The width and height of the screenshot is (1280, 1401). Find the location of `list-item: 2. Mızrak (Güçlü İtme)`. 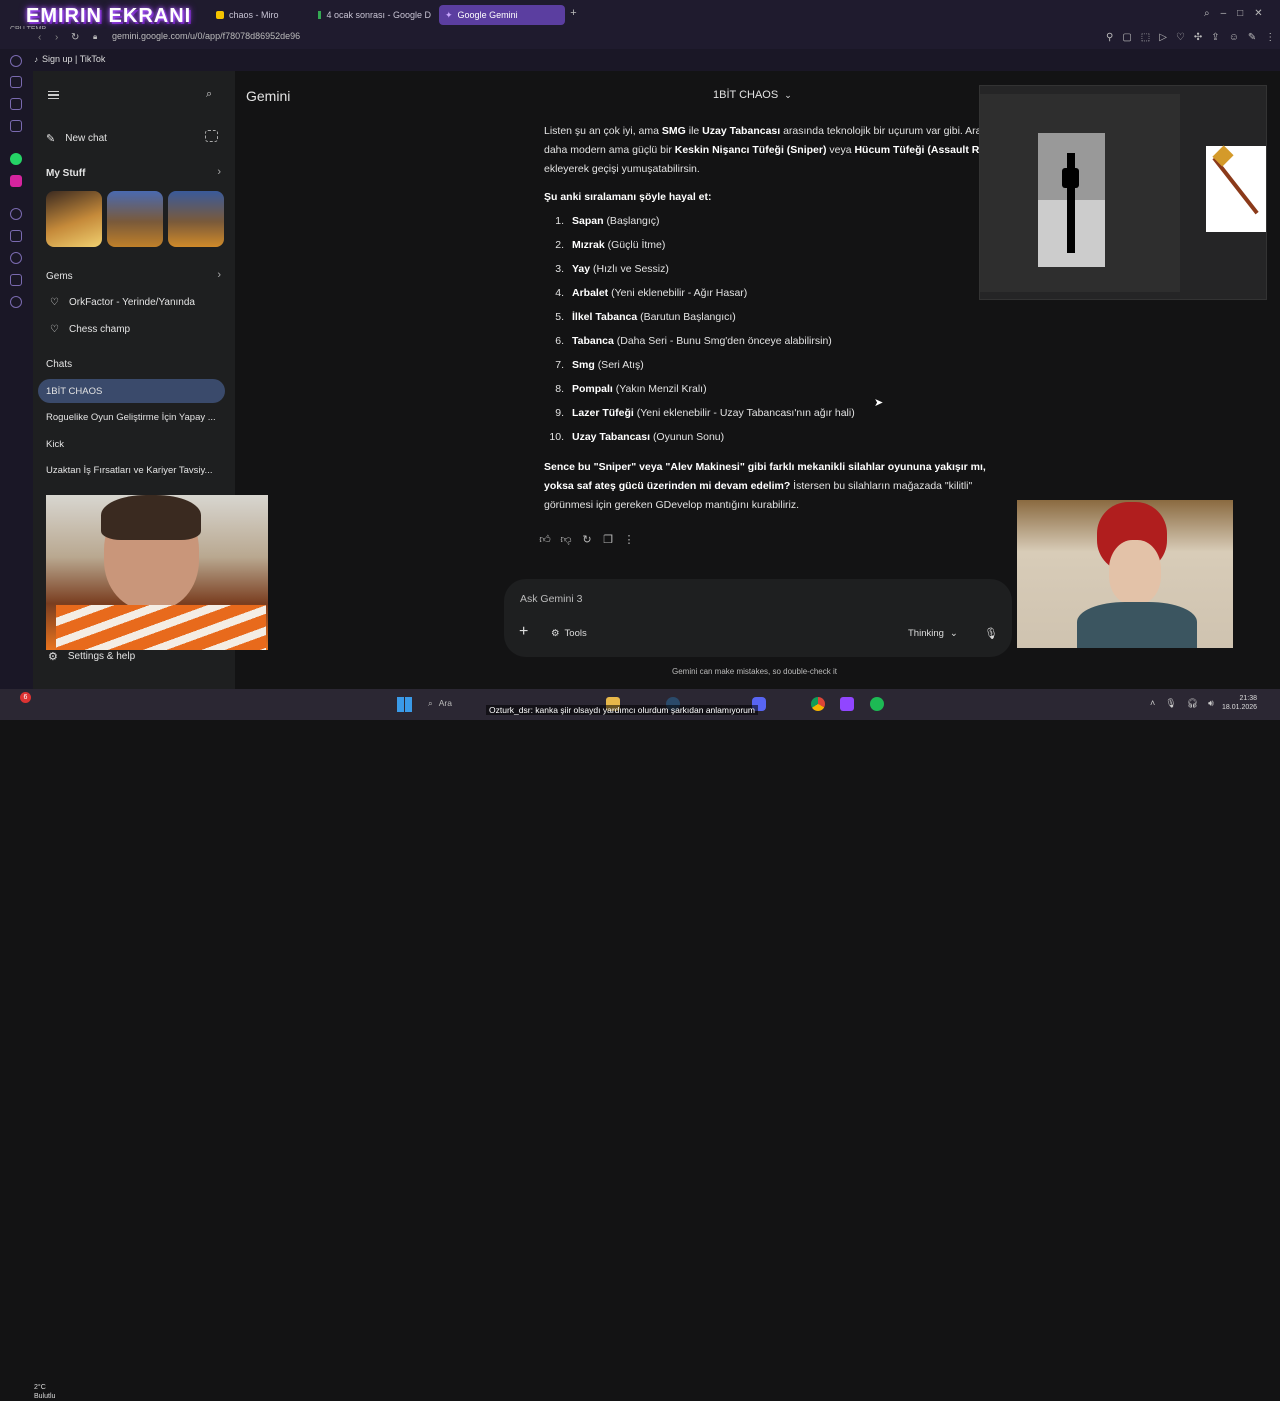

list-item: 2. Mızrak (Güçlü İtme) is located at coordinates (604, 245).